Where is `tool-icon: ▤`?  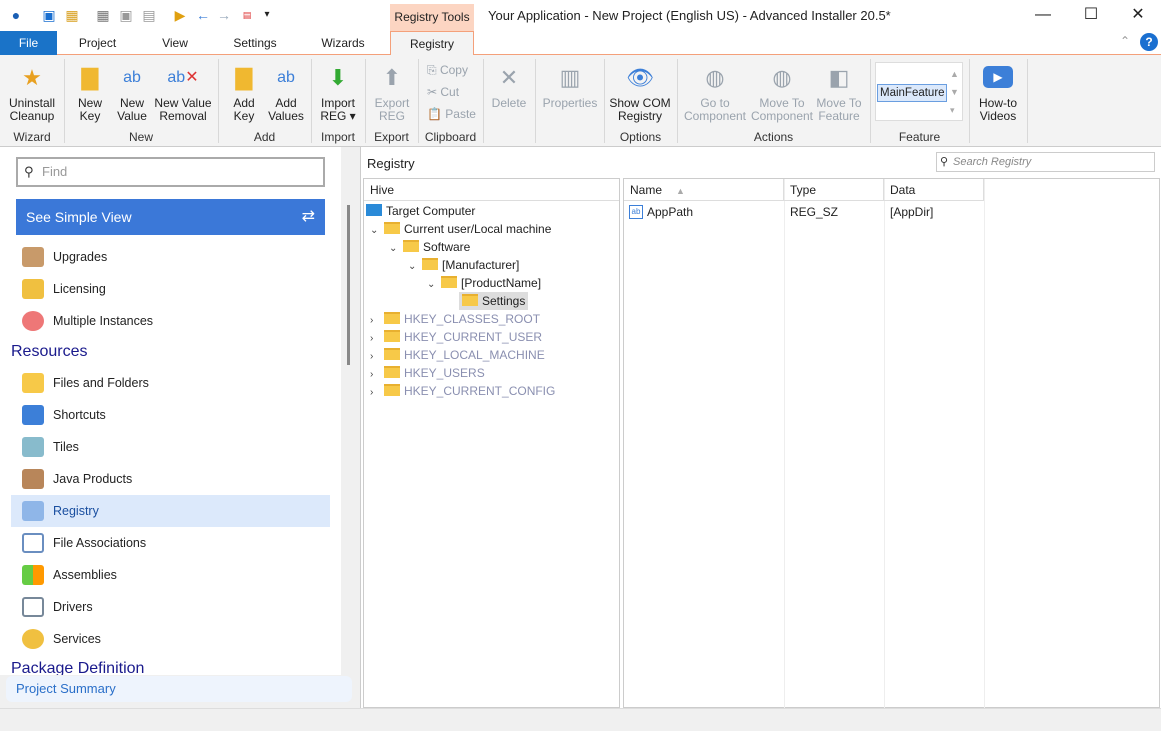 tool-icon: ▤ is located at coordinates (149, 15).